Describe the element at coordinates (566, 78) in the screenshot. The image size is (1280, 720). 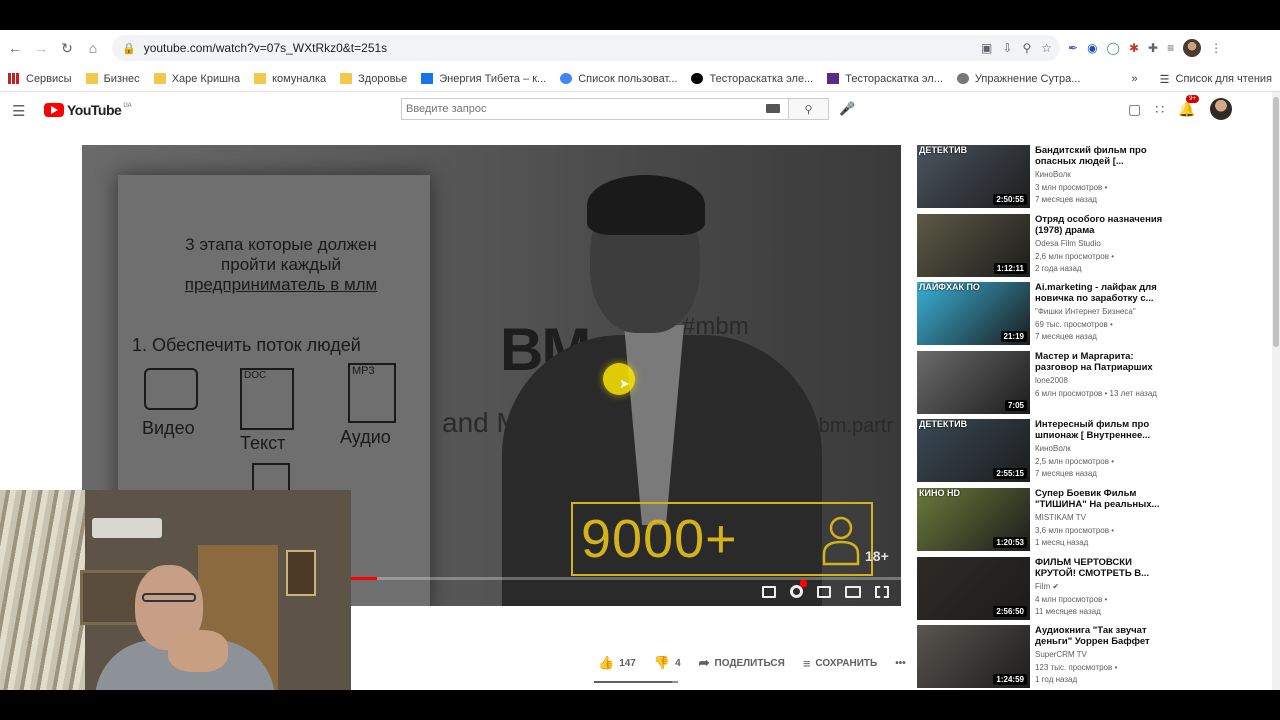
I see `gear-icon` at that location.